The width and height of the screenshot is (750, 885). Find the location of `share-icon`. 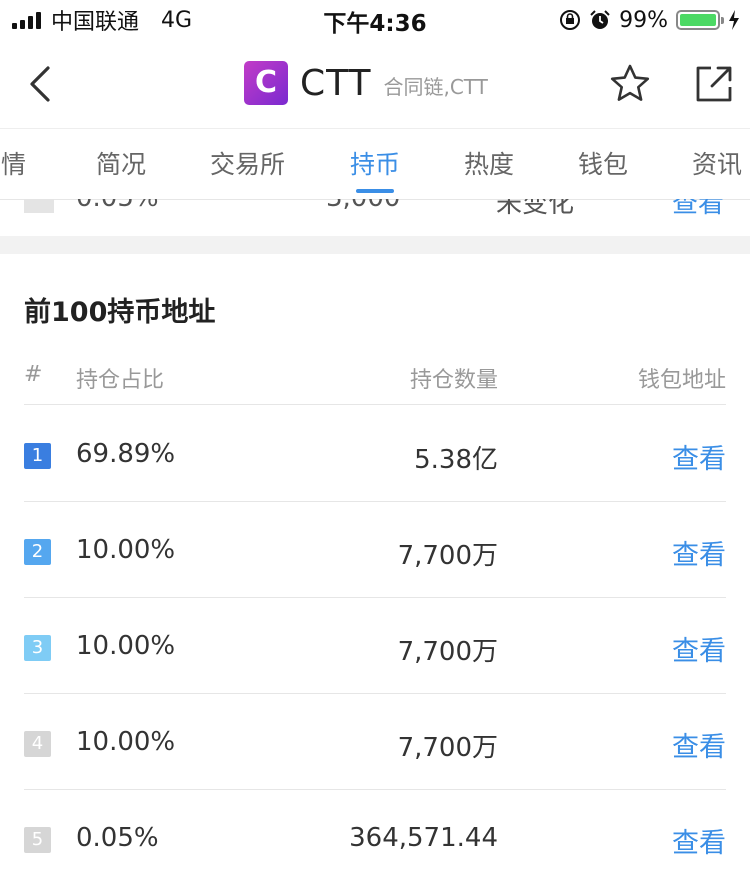

share-icon is located at coordinates (714, 84).